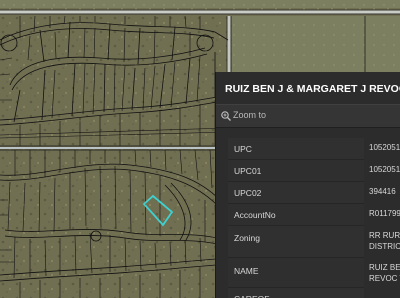  Describe the element at coordinates (296, 293) in the screenshot. I see `attr-key: CAREOF` at that location.